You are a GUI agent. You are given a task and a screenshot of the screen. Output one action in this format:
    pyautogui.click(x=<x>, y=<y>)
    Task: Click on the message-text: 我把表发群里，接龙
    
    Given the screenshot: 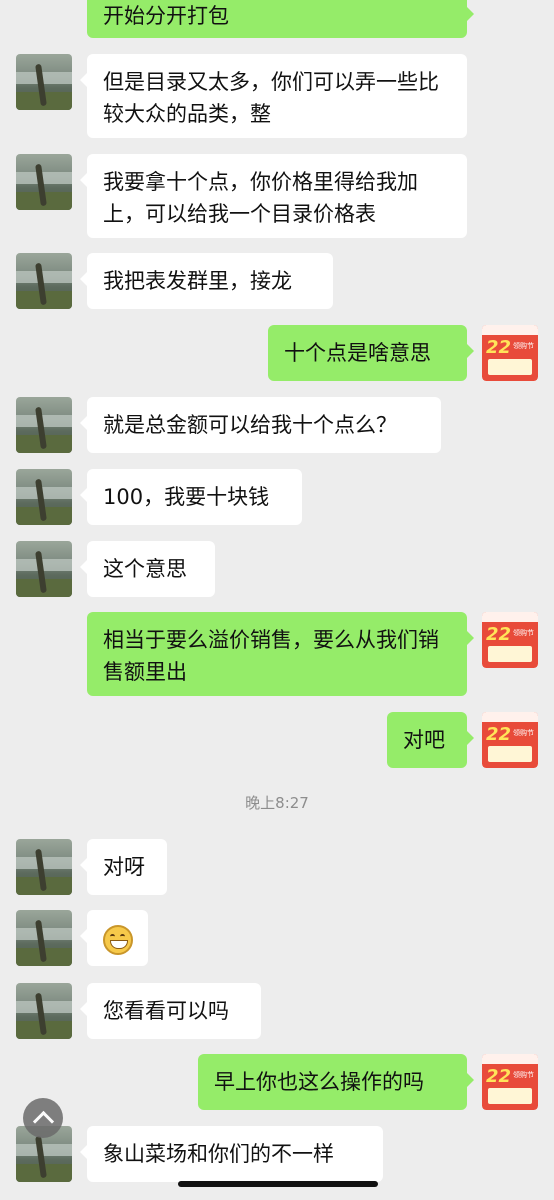 What is the action you would take?
    pyautogui.click(x=197, y=281)
    